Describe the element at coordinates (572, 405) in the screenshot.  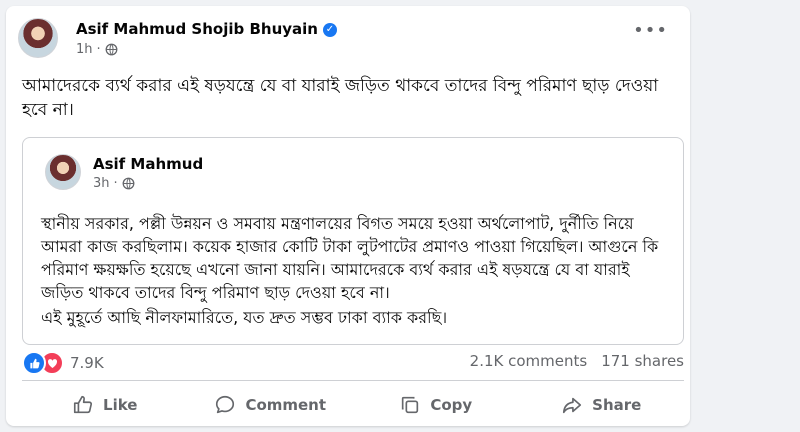
I see `share-icon` at that location.